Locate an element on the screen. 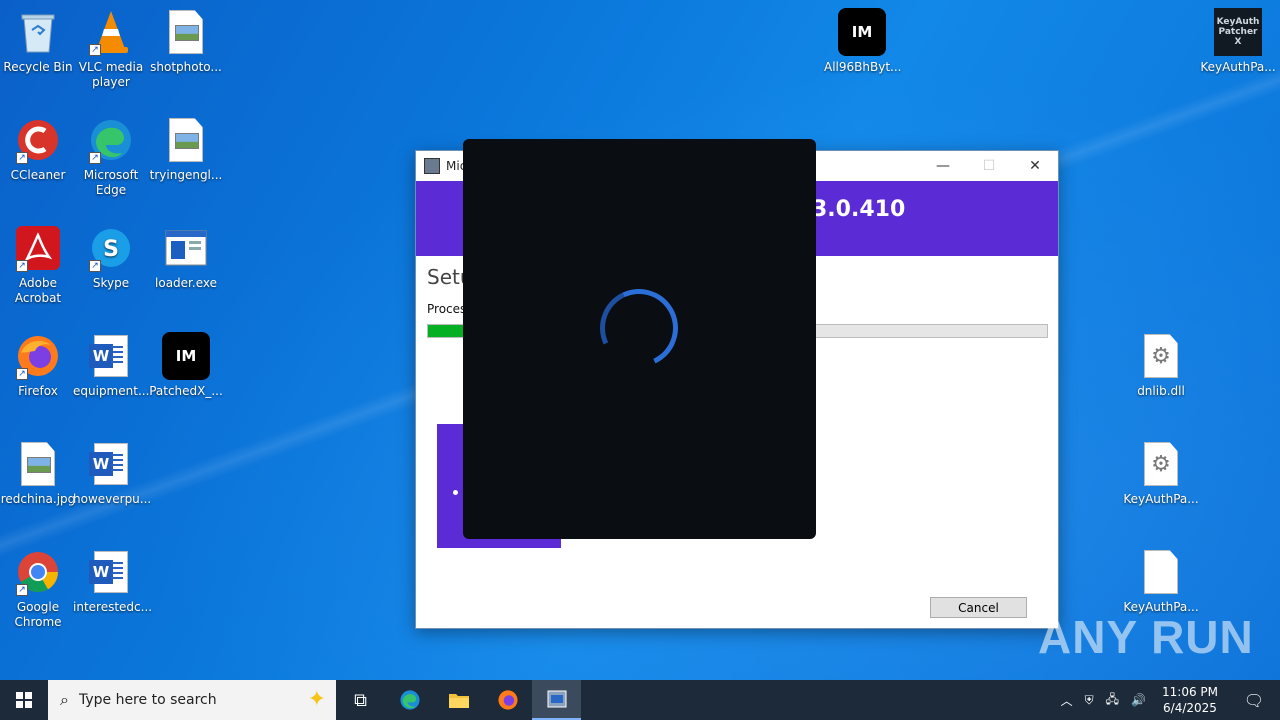 Image resolution: width=1280 pixels, height=720 pixels. taskbar-installer-button is located at coordinates (556, 700).